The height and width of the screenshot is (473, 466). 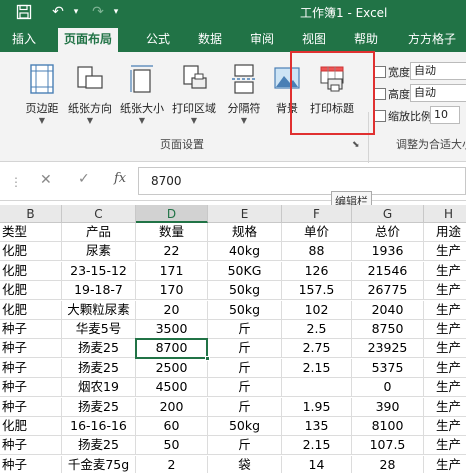 What do you see at coordinates (194, 93) in the screenshot?
I see `print-area-button: 打印区域 ▼` at bounding box center [194, 93].